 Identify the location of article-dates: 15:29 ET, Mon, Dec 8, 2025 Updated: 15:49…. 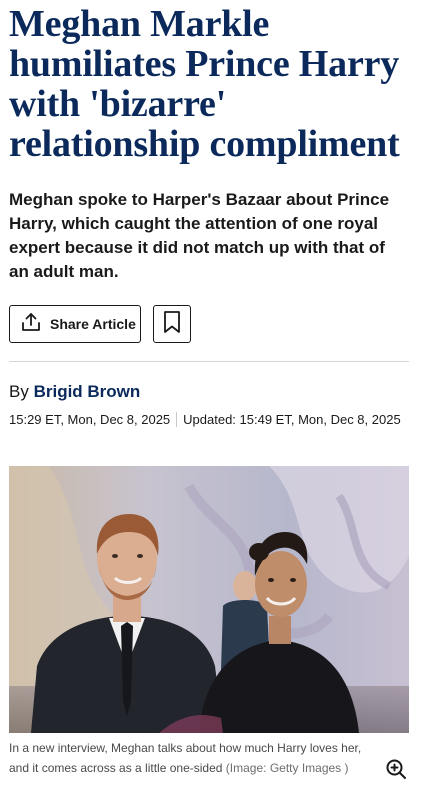
(209, 419).